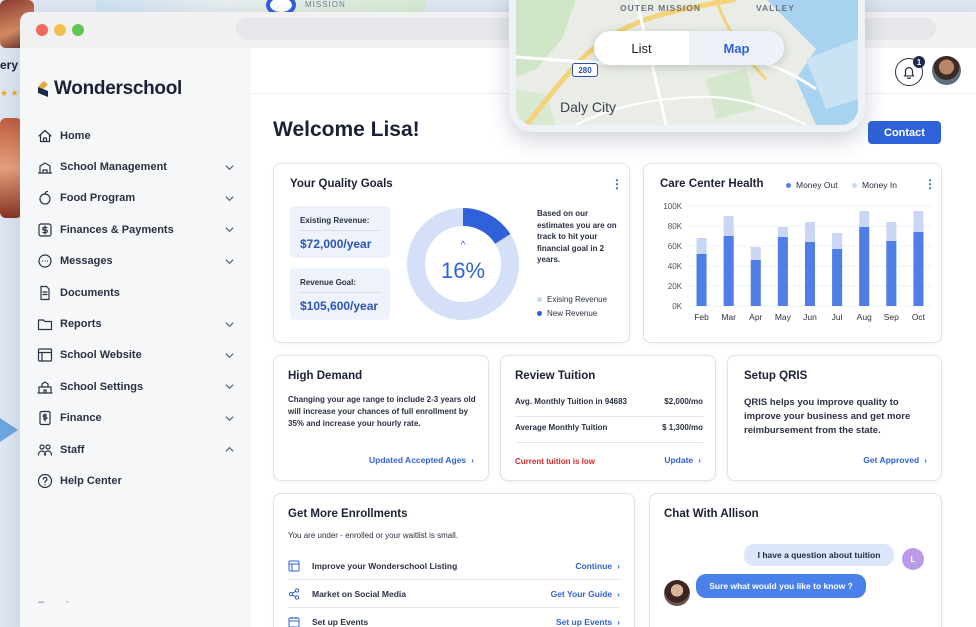 Image resolution: width=976 pixels, height=627 pixels. Describe the element at coordinates (98, 198) in the screenshot. I see `sidebar-item-label: Food Program` at that location.